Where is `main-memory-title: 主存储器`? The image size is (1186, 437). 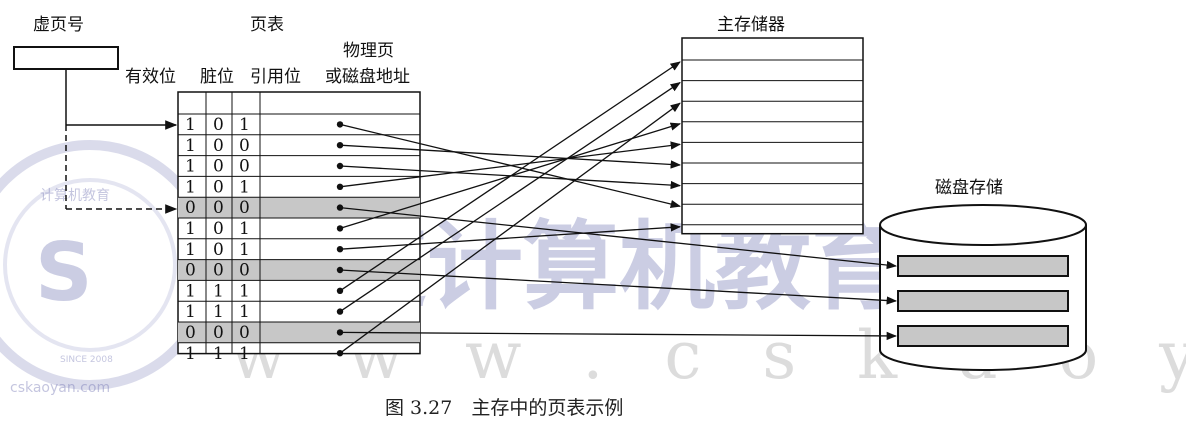 main-memory-title: 主存储器 is located at coordinates (751, 25).